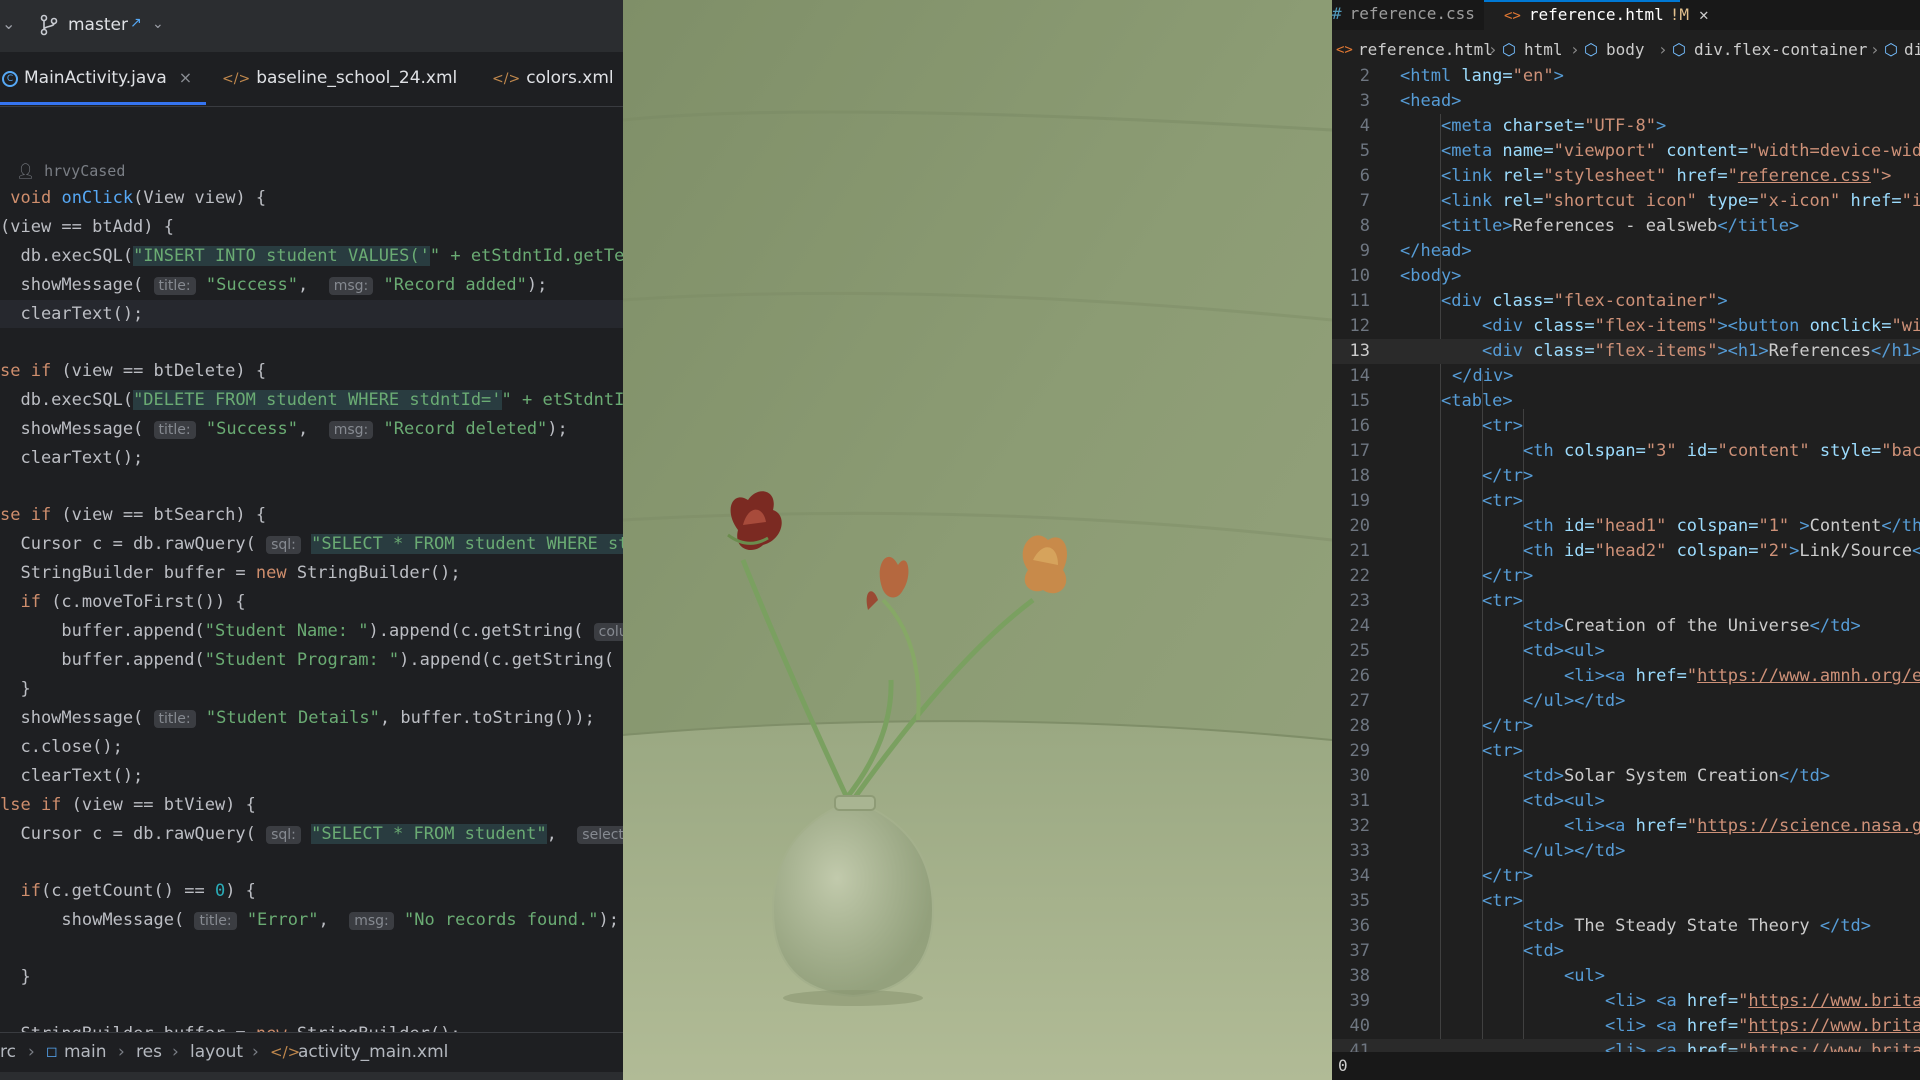  Describe the element at coordinates (1626, 1066) in the screenshot. I see `status-bar: 0` at that location.